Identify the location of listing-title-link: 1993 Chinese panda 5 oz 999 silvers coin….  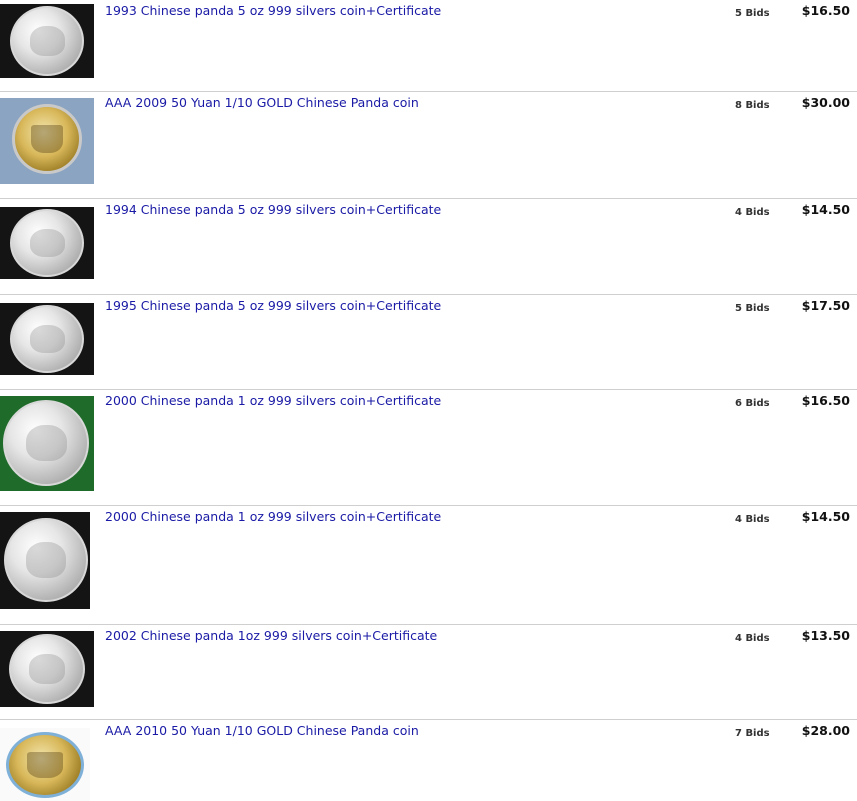
(273, 10).